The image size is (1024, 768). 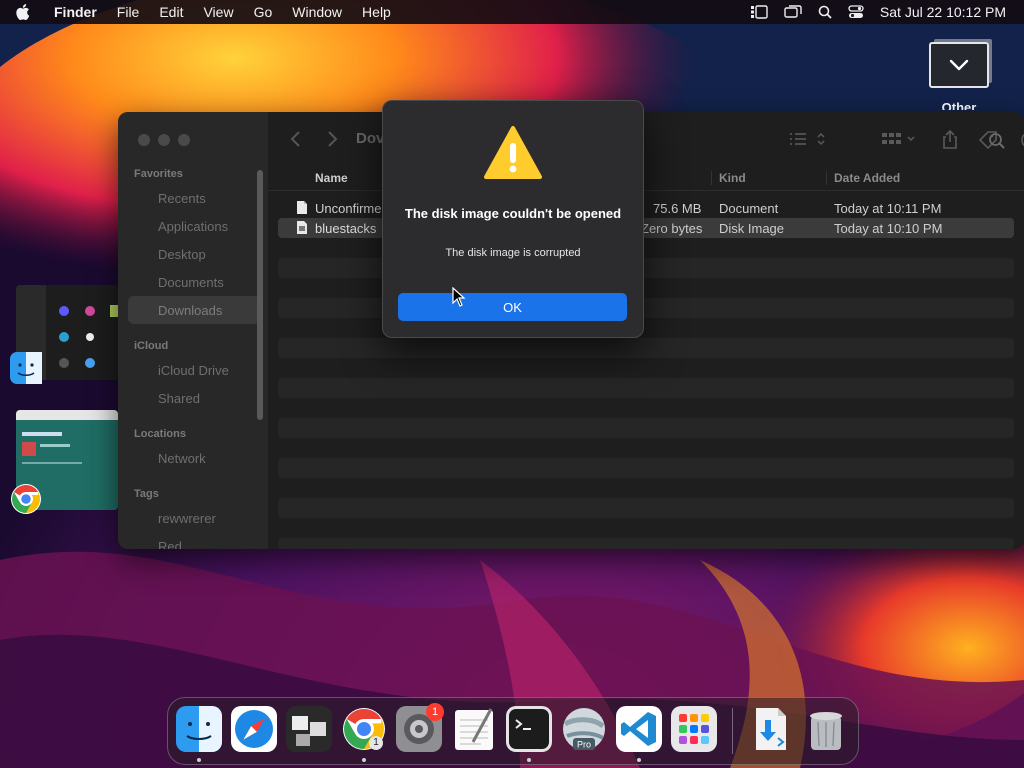 What do you see at coordinates (302, 207) in the screenshot?
I see `document-icon` at bounding box center [302, 207].